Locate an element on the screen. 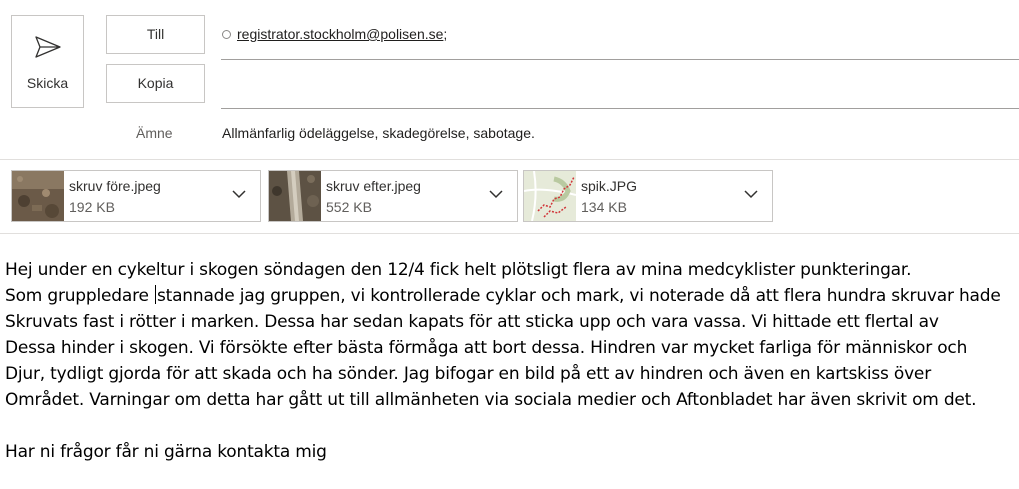 The width and height of the screenshot is (1019, 489). attachment-card: skruv efter.jpeg 552 KB is located at coordinates (393, 196).